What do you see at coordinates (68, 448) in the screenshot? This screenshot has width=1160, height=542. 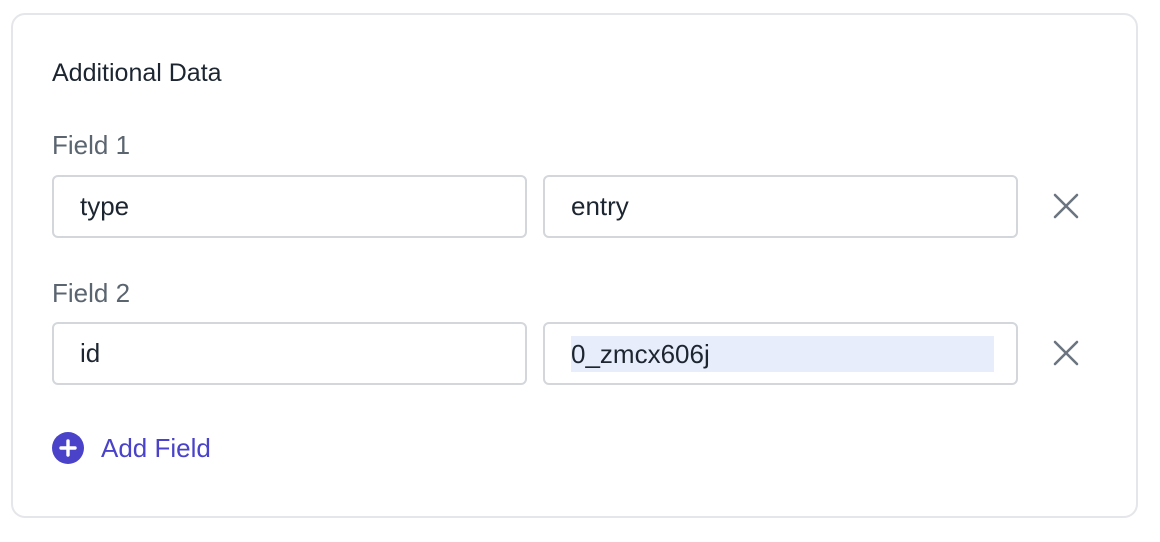 I see `plus-circle-icon` at bounding box center [68, 448].